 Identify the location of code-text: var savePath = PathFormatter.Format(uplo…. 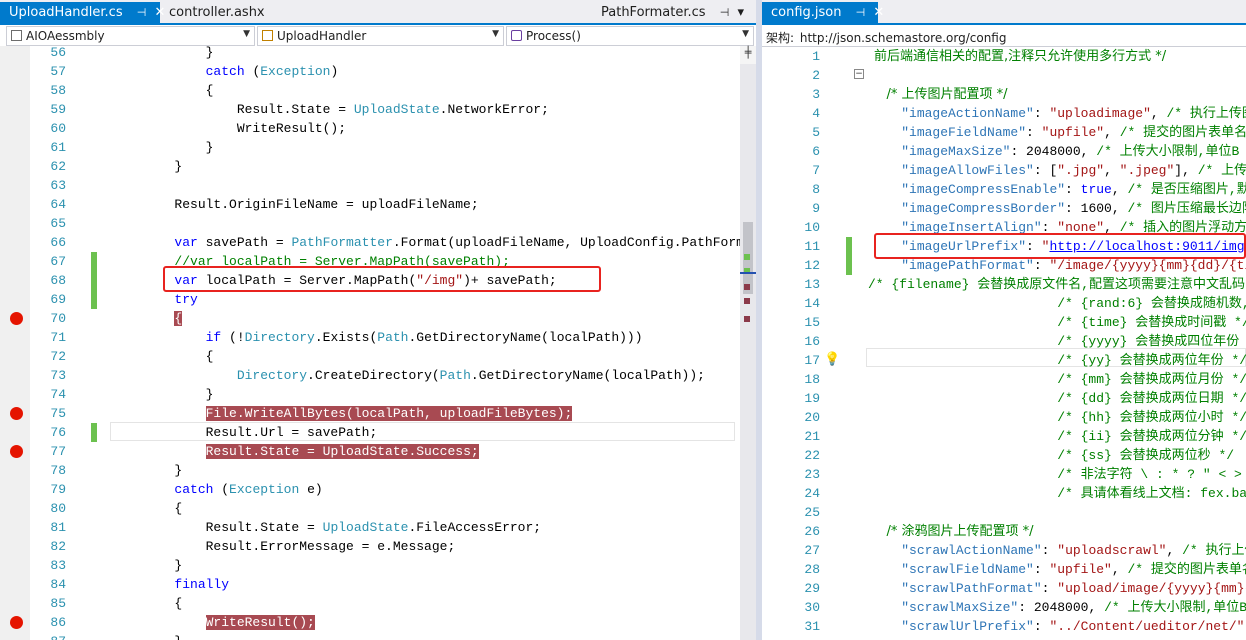
(457, 242).